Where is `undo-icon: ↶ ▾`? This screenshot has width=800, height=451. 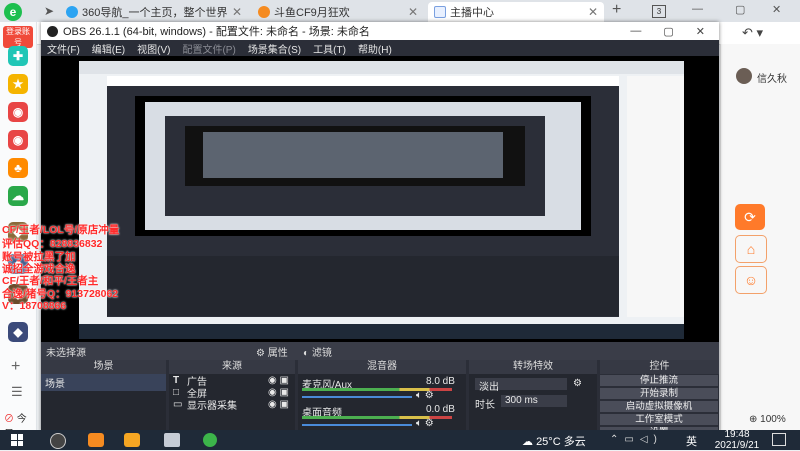 undo-icon: ↶ ▾ is located at coordinates (752, 33).